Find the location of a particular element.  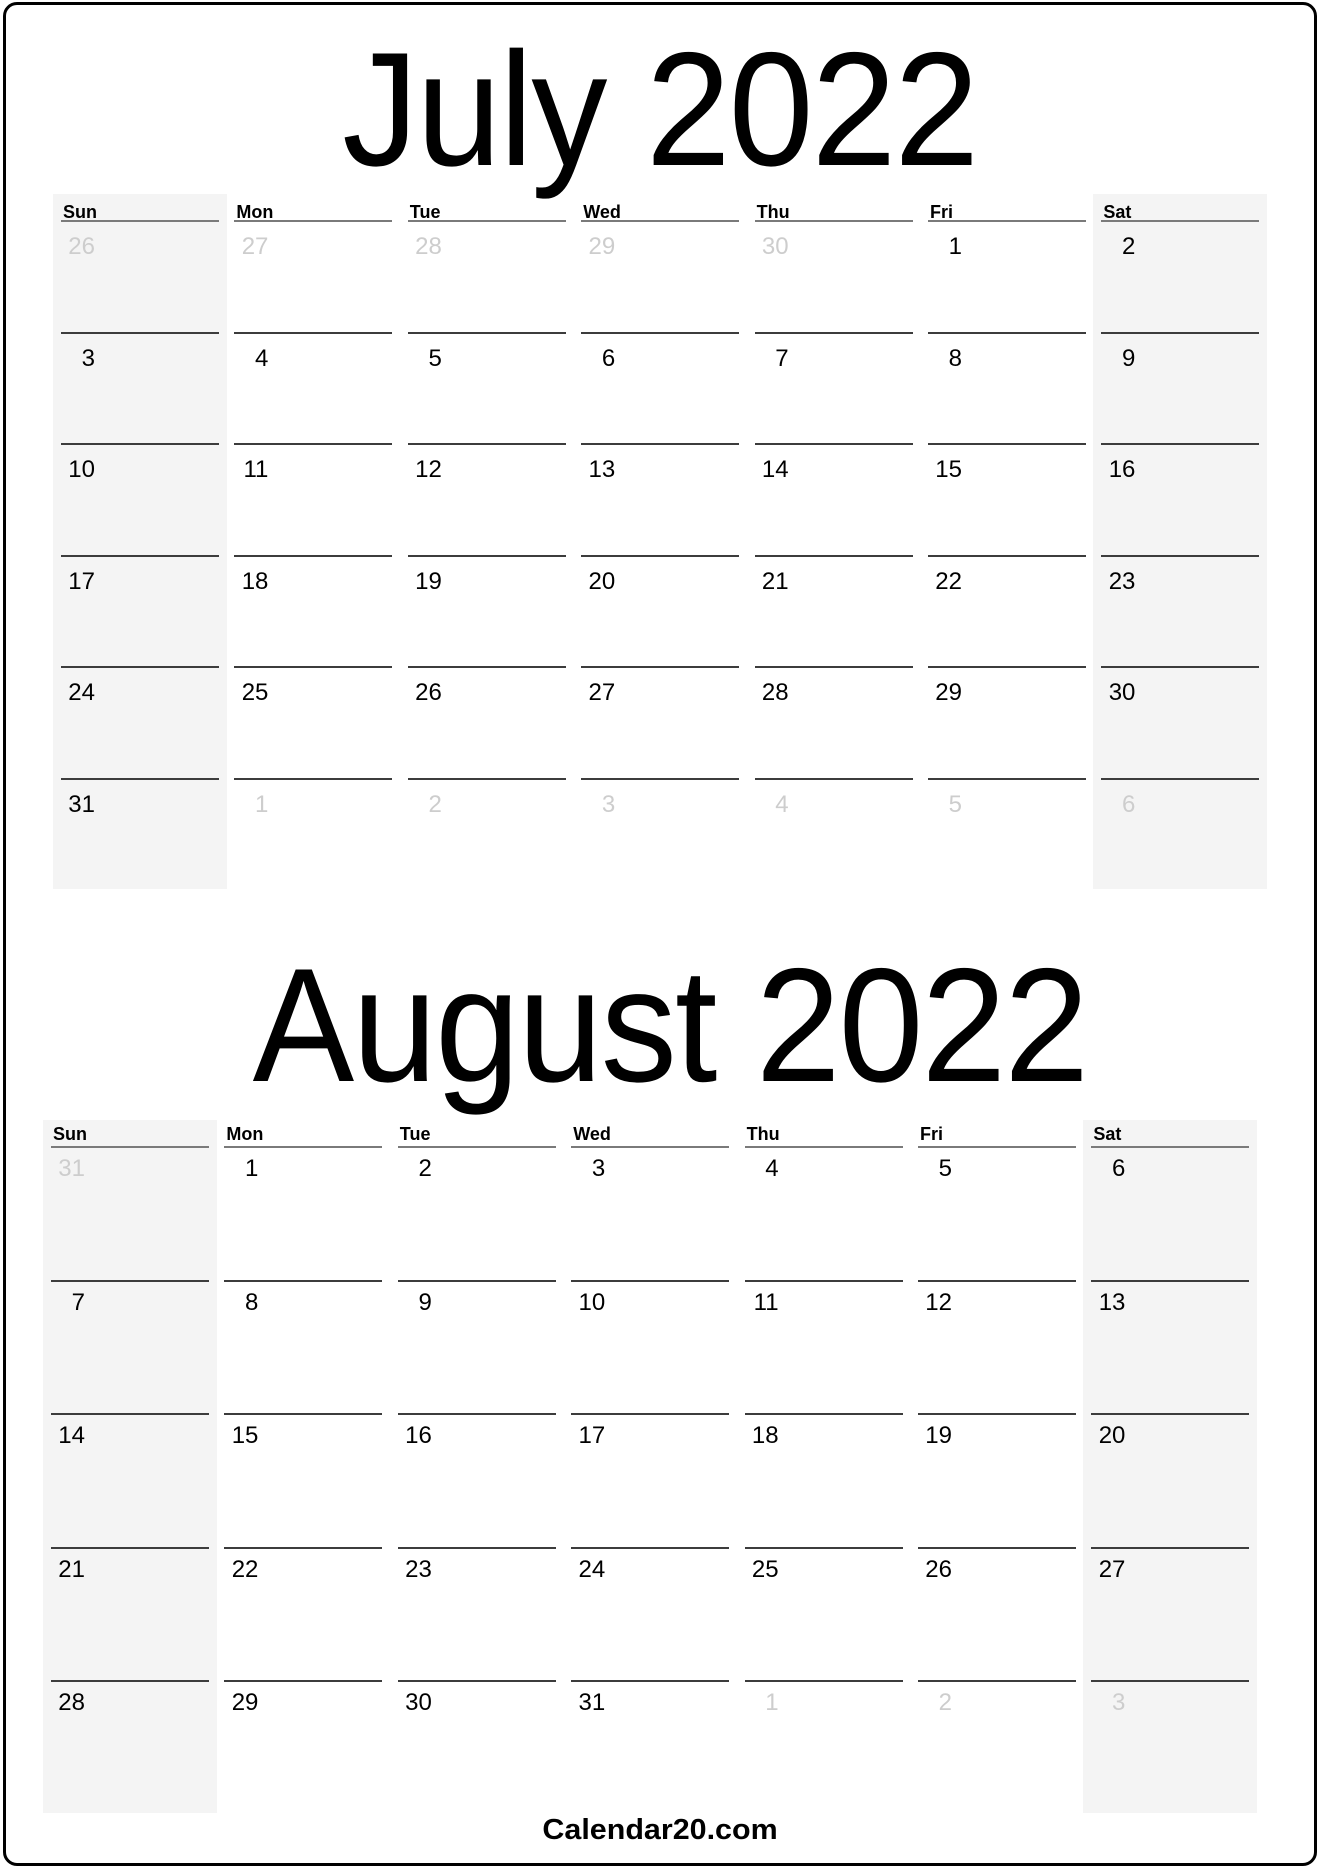

day-number: 30 is located at coordinates (418, 1702).